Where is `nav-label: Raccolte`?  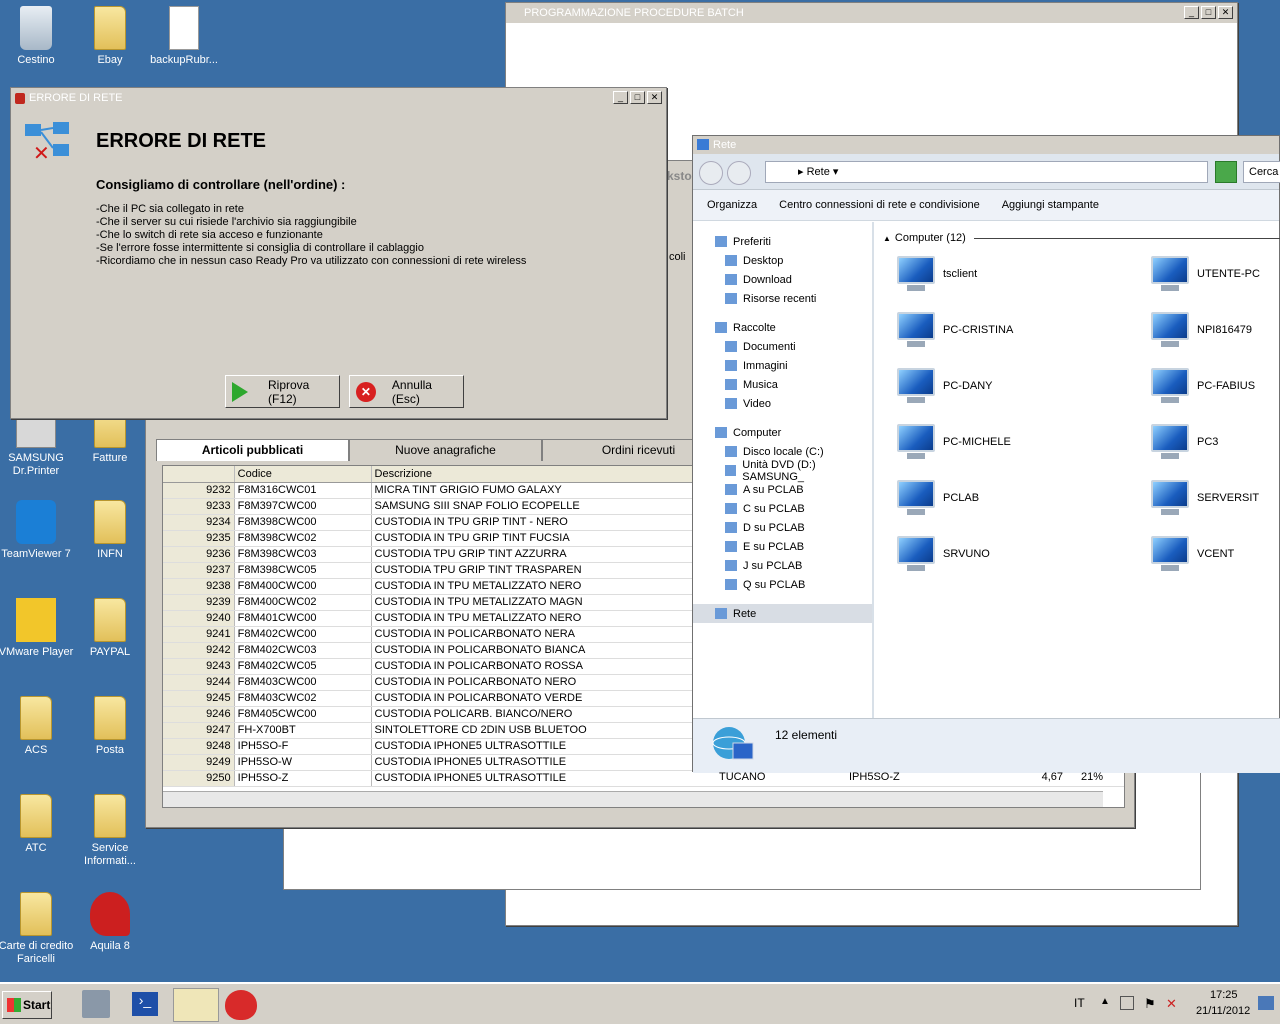 nav-label: Raccolte is located at coordinates (754, 327).